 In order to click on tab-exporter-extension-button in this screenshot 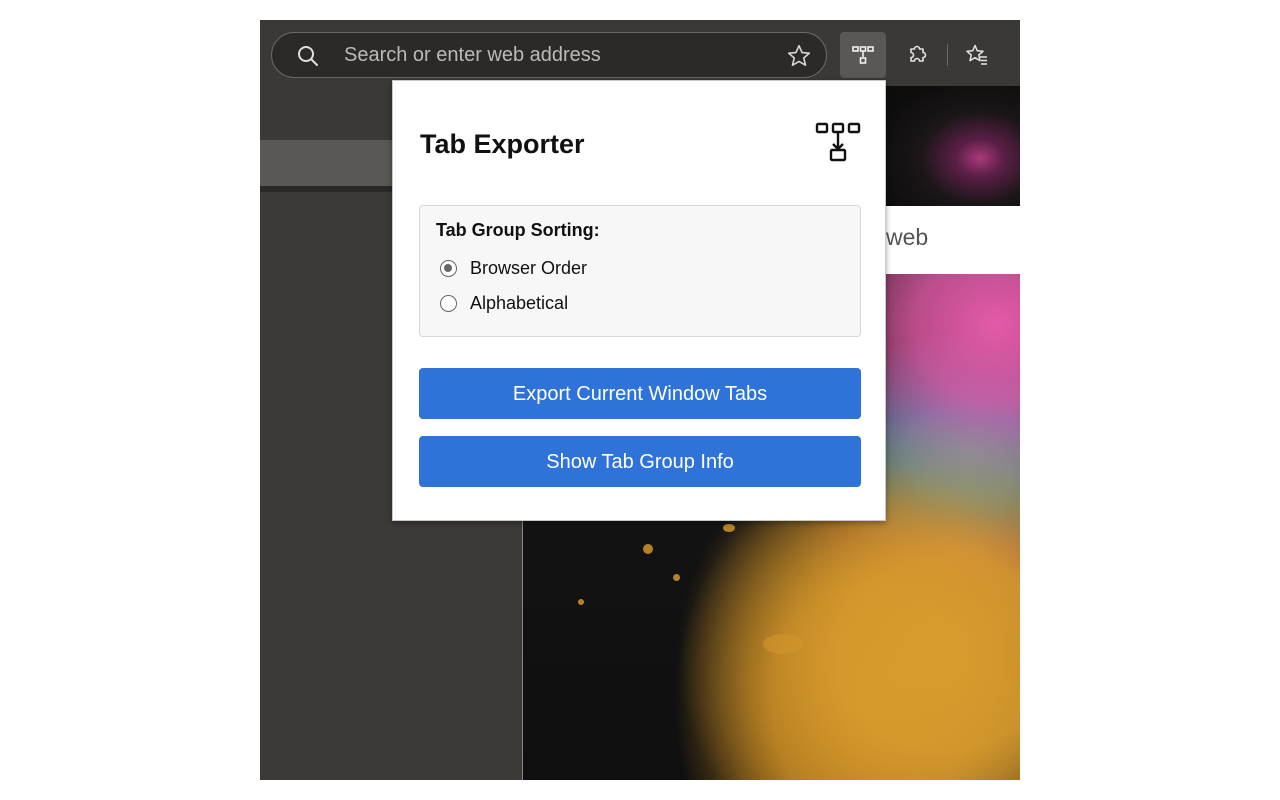, I will do `click(863, 55)`.